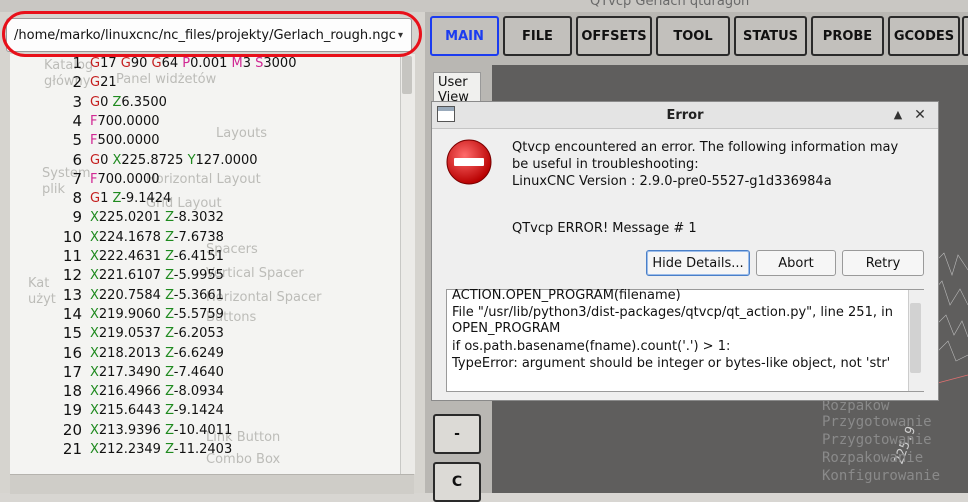 The image size is (968, 502). I want to click on gcode-line: G0 Z6.3500, so click(128, 102).